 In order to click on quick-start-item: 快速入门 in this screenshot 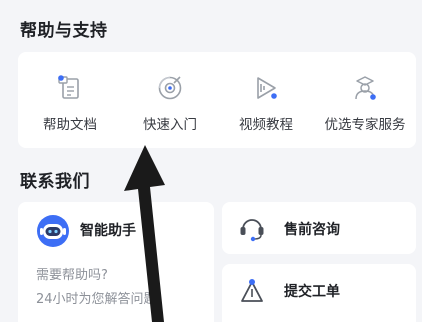, I will do `click(170, 100)`.